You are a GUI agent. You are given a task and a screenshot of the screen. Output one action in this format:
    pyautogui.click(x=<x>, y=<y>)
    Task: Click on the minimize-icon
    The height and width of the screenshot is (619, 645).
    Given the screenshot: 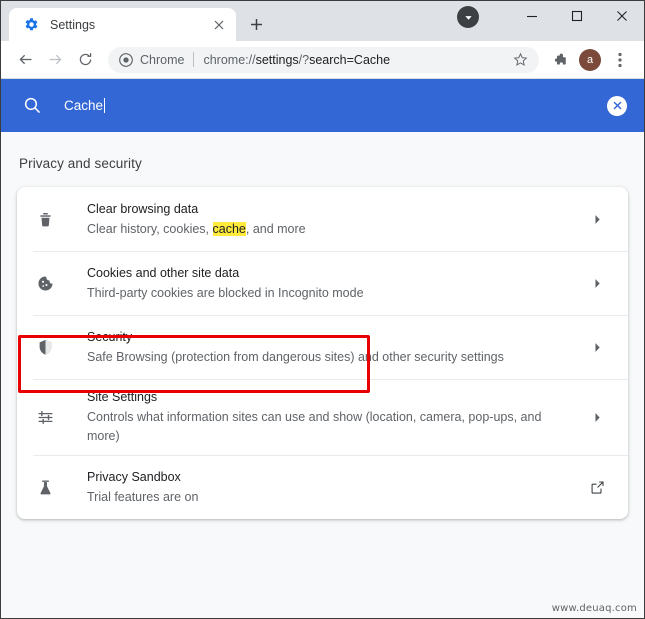 What is the action you would take?
    pyautogui.click(x=531, y=16)
    